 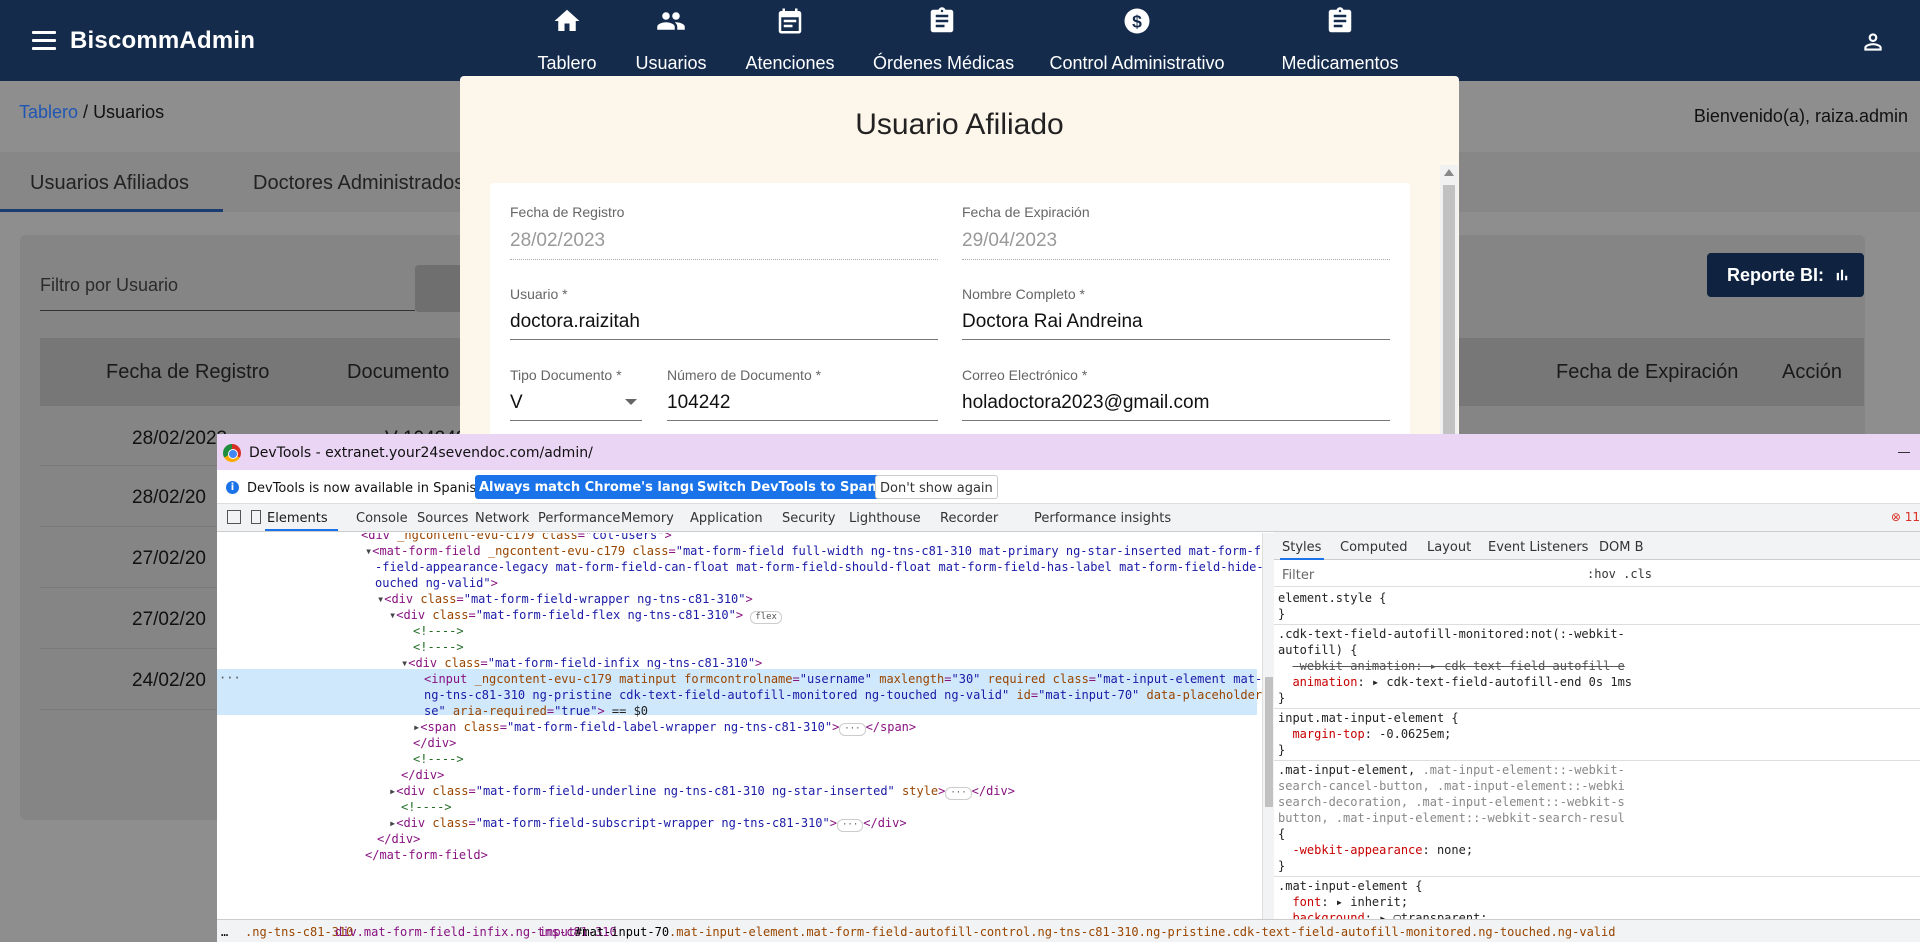 What do you see at coordinates (1137, 40) in the screenshot?
I see `nav-control-administrativo: $ Control Administrativo` at bounding box center [1137, 40].